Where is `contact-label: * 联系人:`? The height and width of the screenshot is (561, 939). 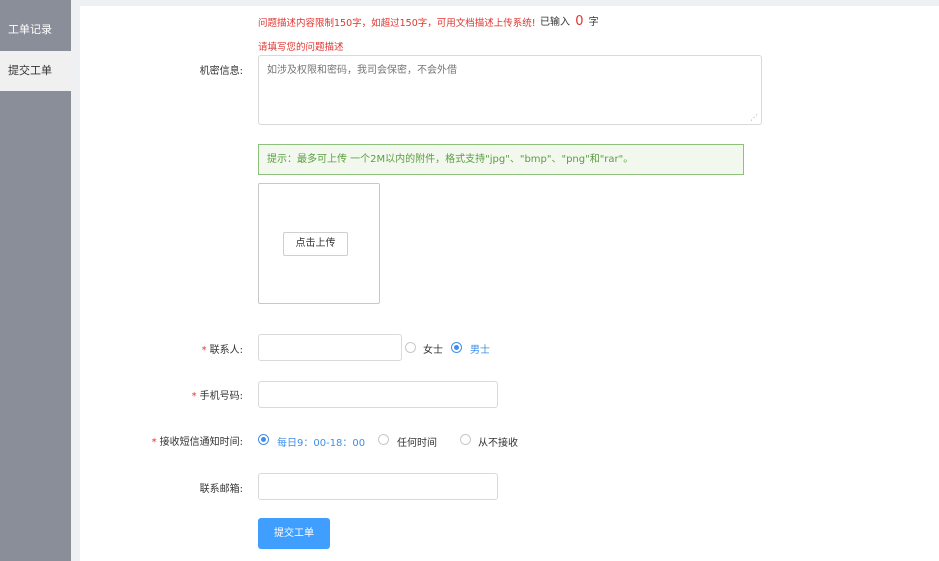 contact-label: * 联系人: is located at coordinates (161, 348).